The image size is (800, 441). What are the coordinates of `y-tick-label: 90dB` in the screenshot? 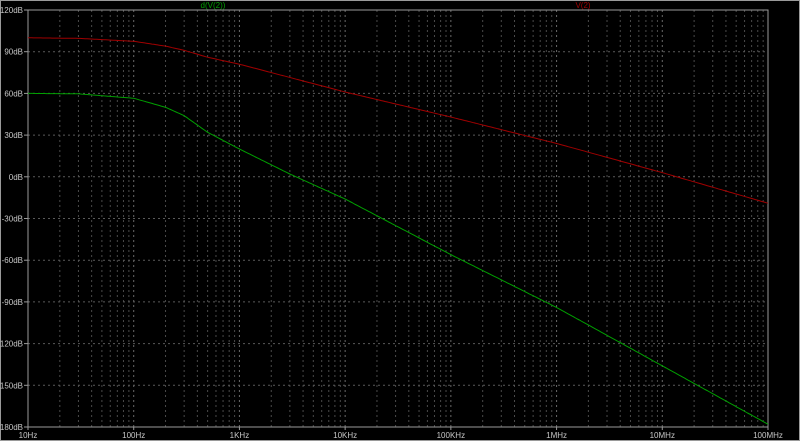 It's located at (13, 52).